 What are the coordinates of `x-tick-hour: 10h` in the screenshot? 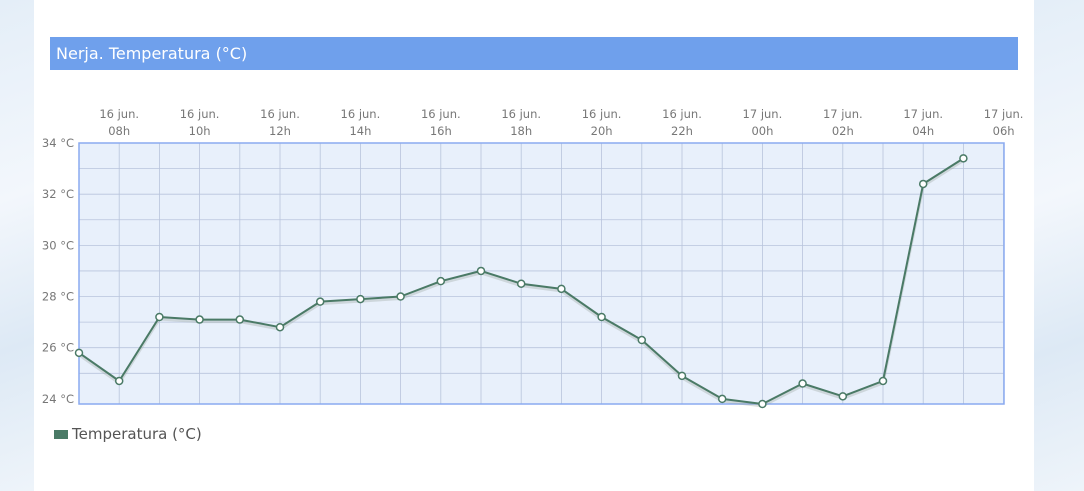 It's located at (200, 131).